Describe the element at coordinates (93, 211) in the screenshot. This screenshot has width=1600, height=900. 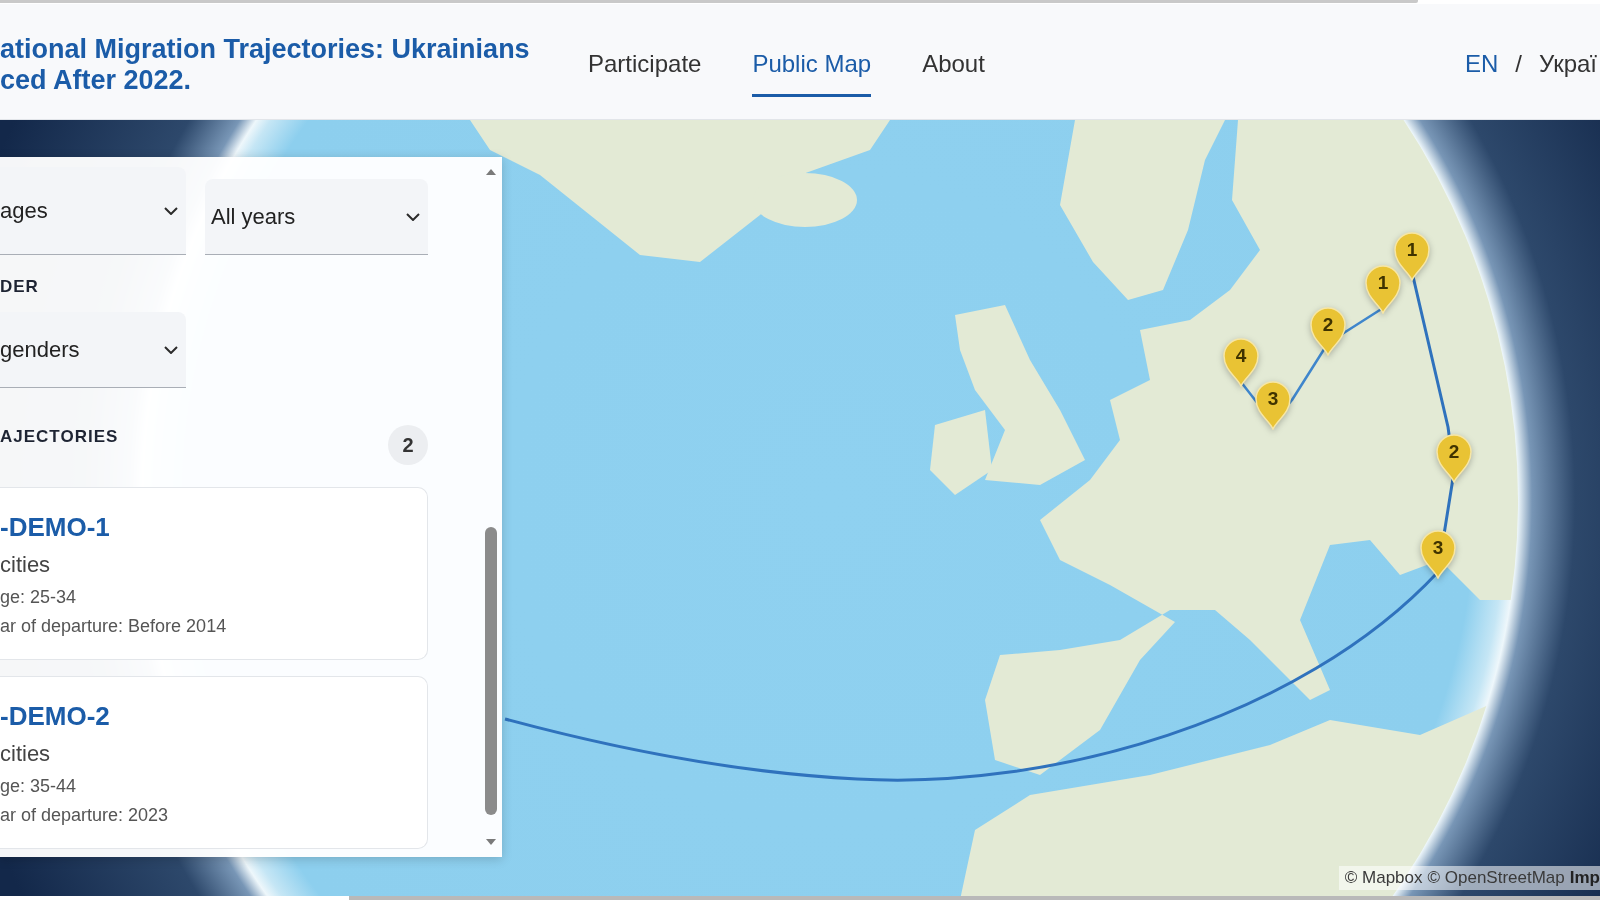
I see `age-select: ages` at that location.